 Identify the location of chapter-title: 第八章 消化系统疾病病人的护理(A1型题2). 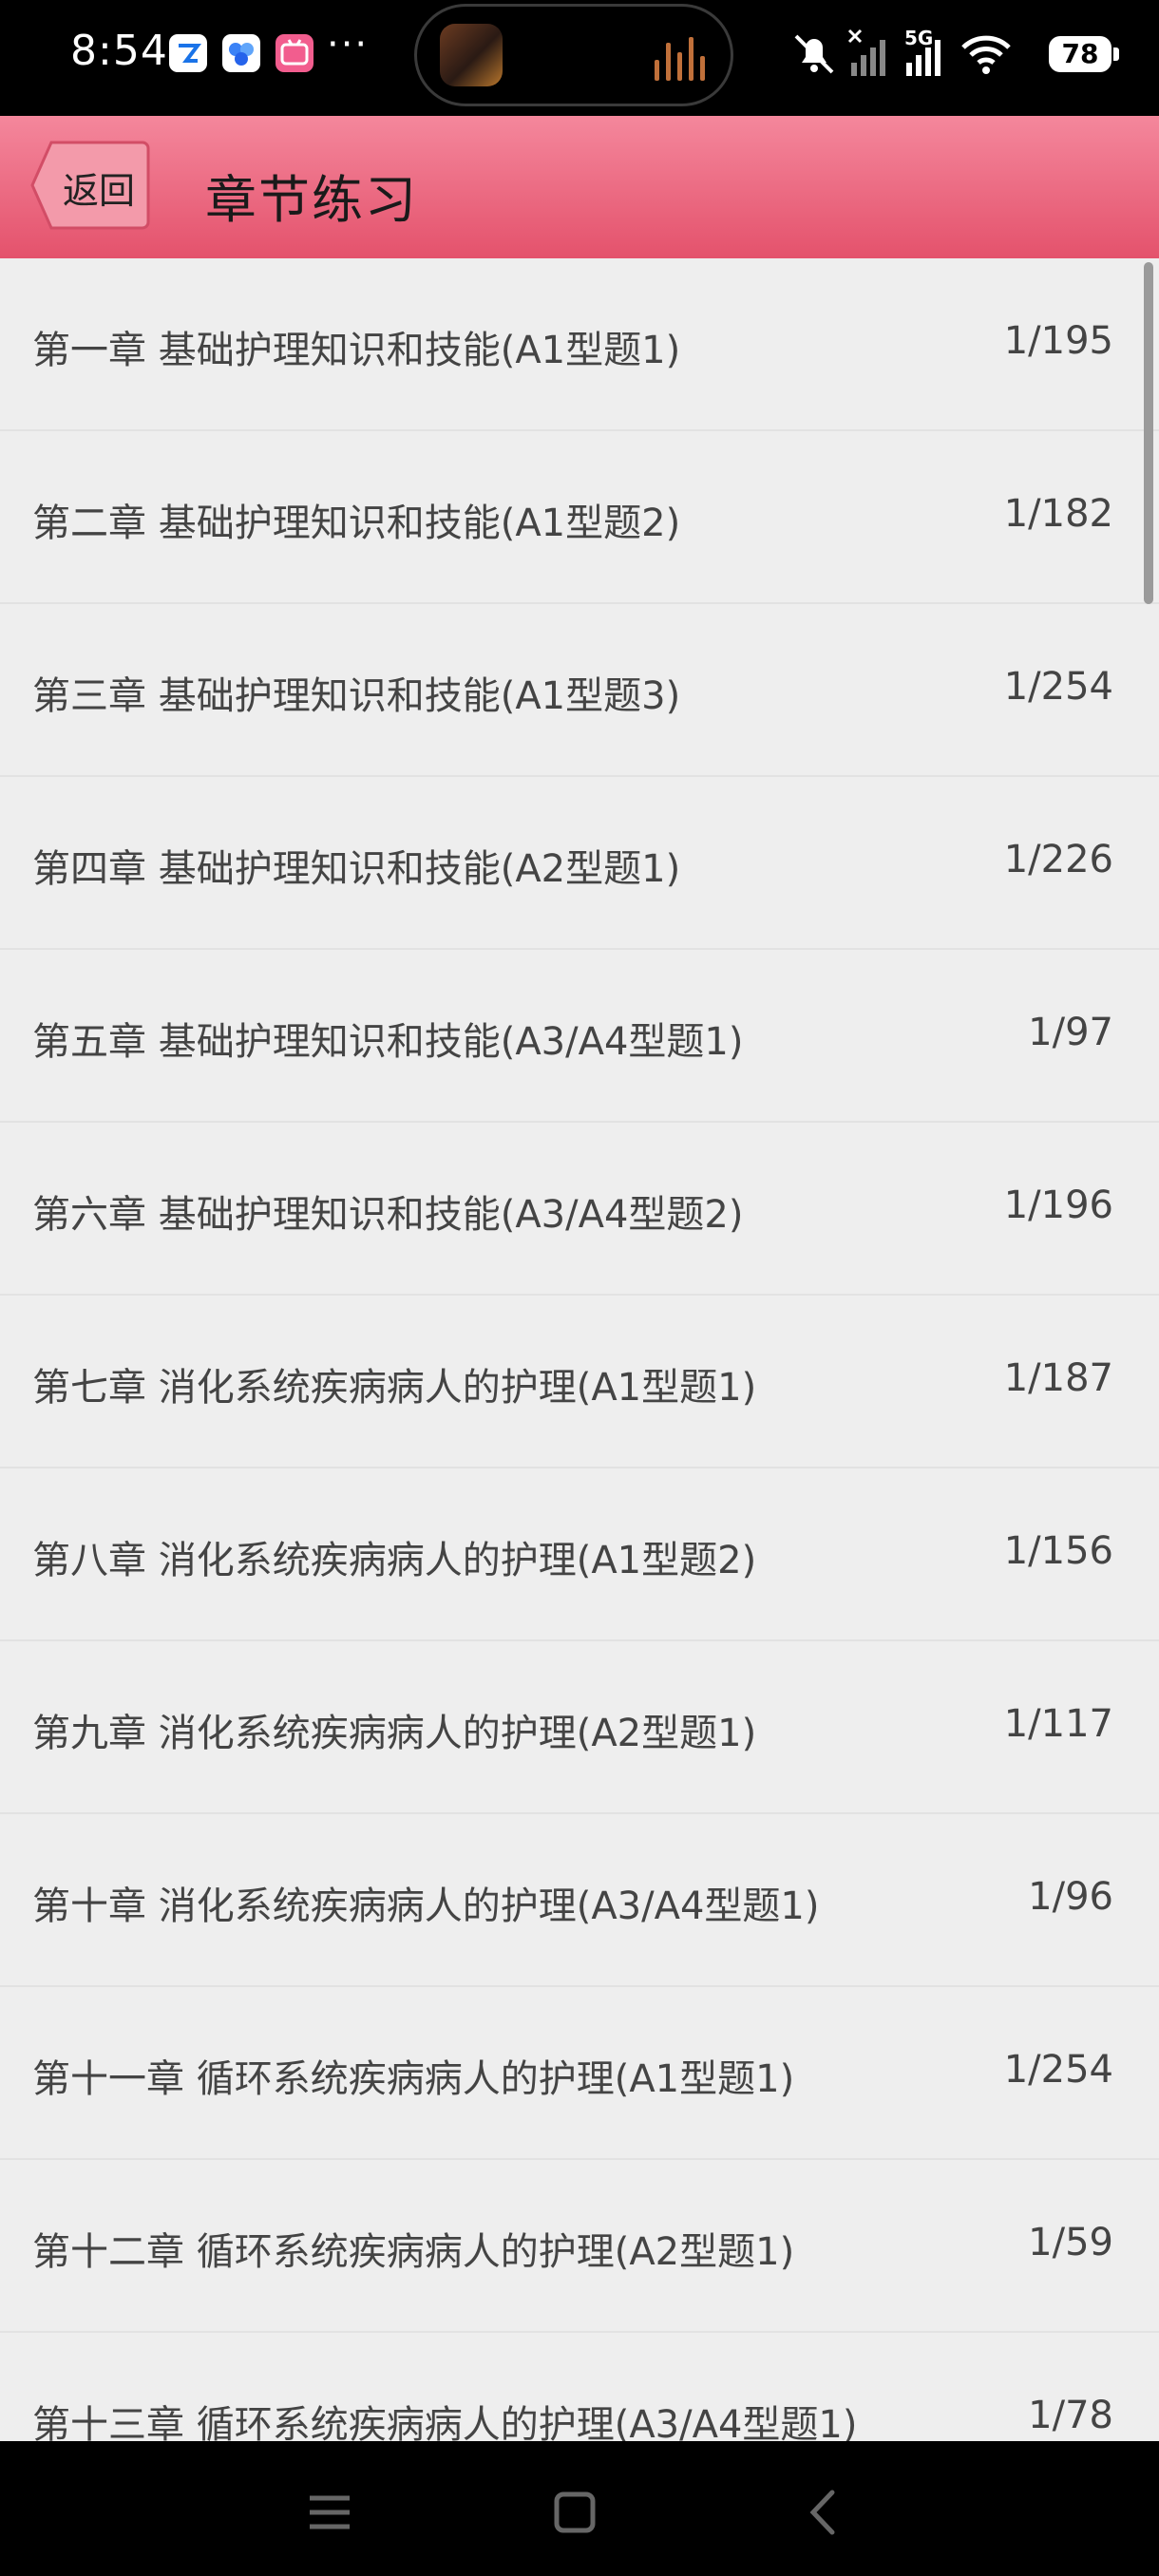
(394, 1560).